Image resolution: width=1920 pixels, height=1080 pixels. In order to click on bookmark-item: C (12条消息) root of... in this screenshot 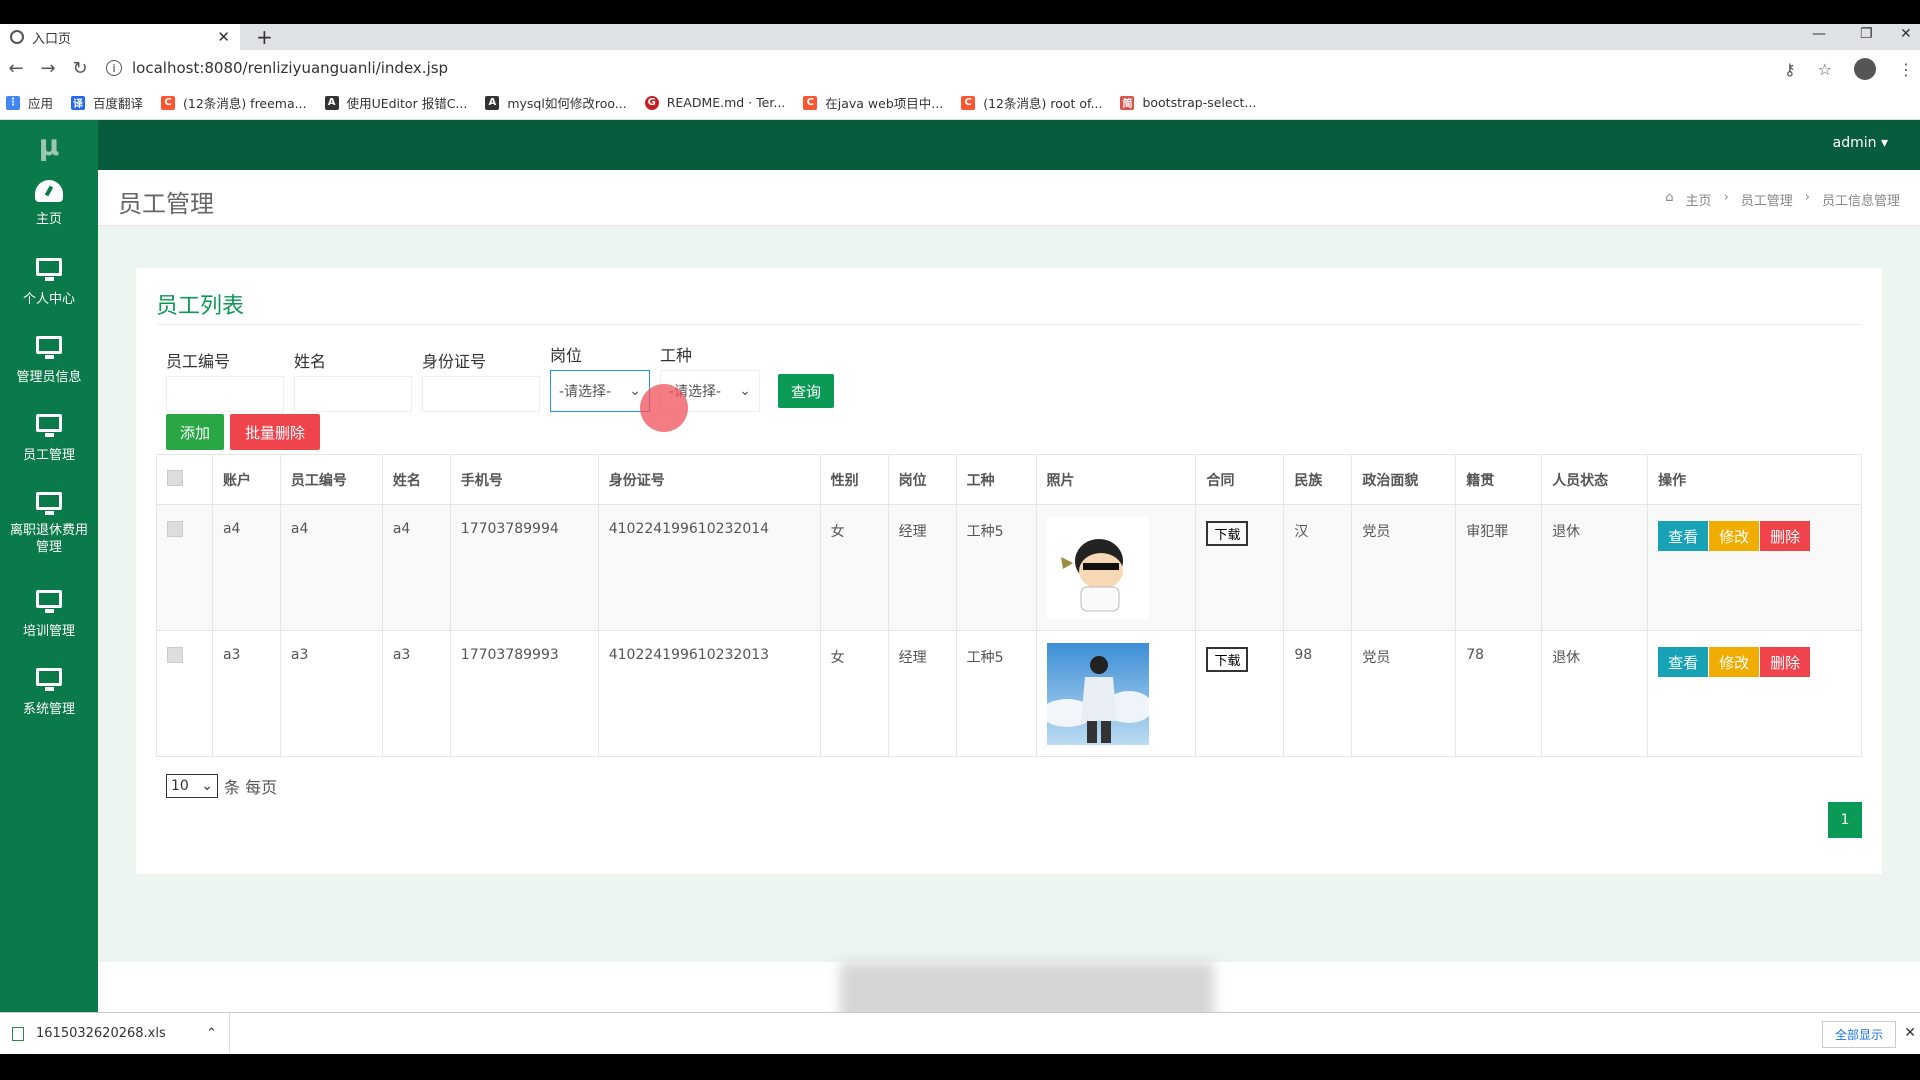, I will do `click(1031, 102)`.